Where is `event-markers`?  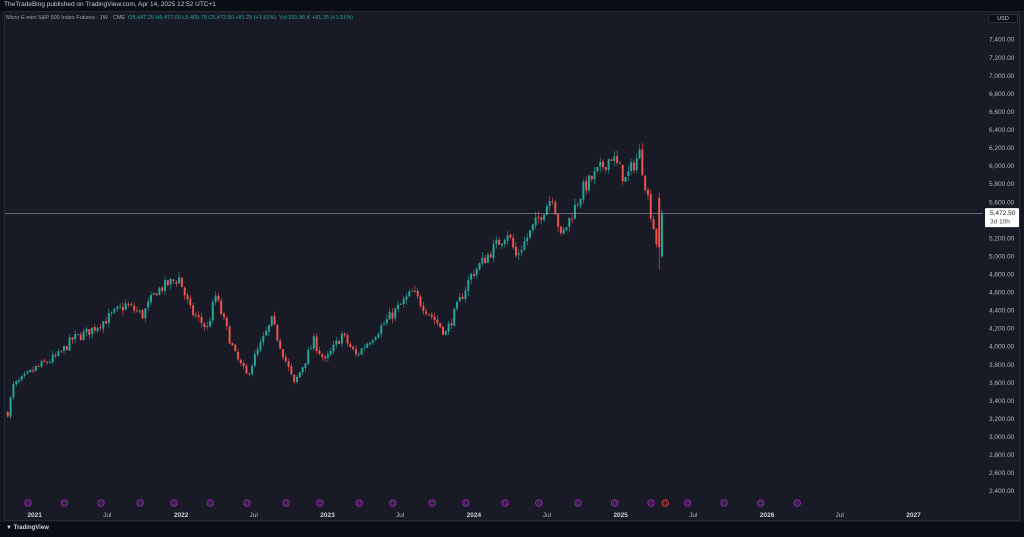 event-markers is located at coordinates (412, 503).